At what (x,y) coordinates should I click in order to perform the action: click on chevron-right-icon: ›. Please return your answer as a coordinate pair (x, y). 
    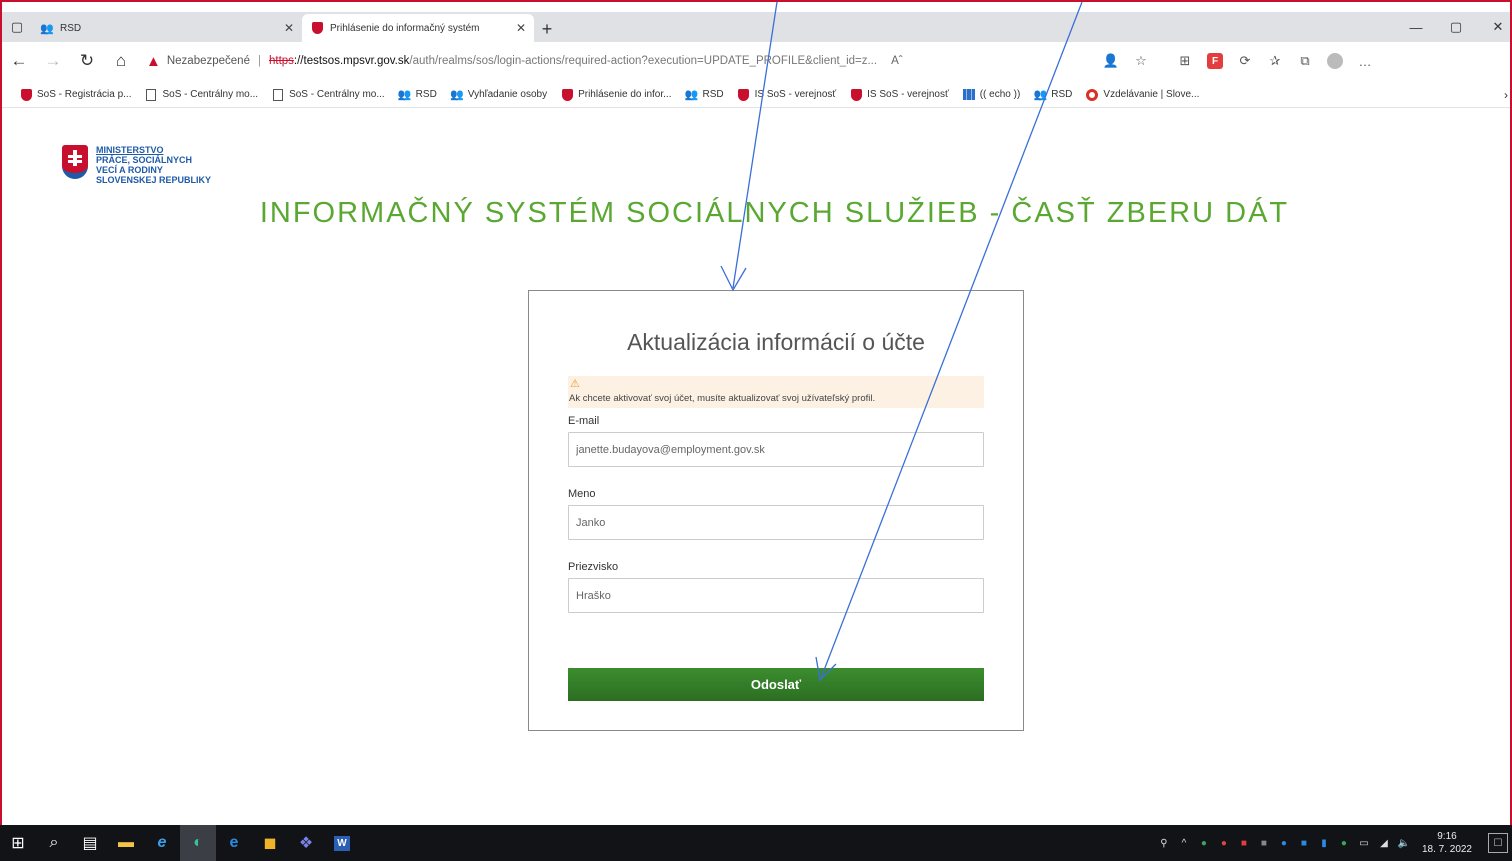
    Looking at the image, I should click on (1506, 95).